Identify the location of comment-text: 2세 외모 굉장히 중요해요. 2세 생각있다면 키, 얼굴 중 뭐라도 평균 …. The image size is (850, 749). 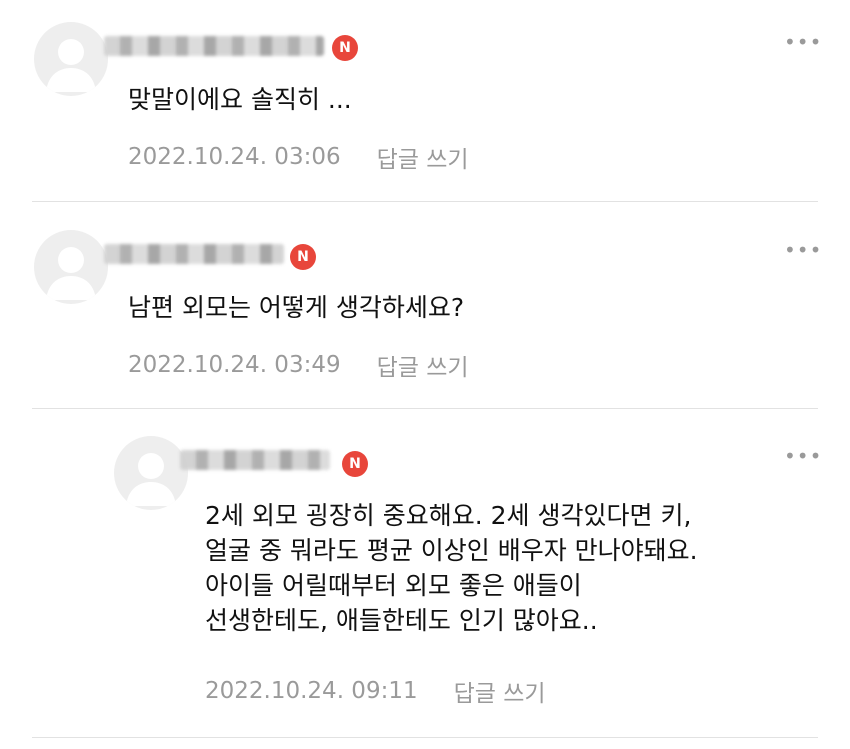
(451, 568).